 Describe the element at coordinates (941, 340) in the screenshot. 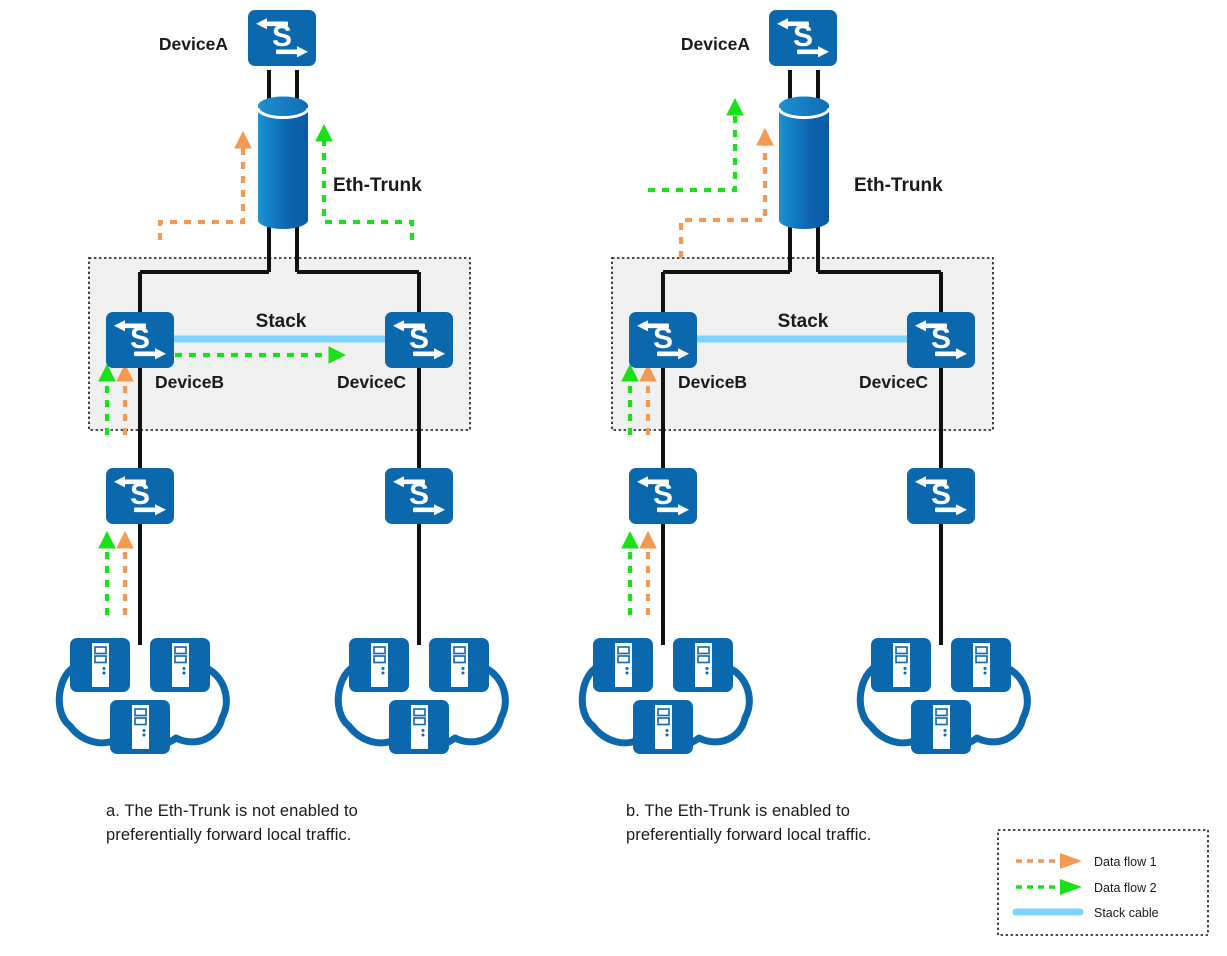

I see `switch-device-c-b` at that location.